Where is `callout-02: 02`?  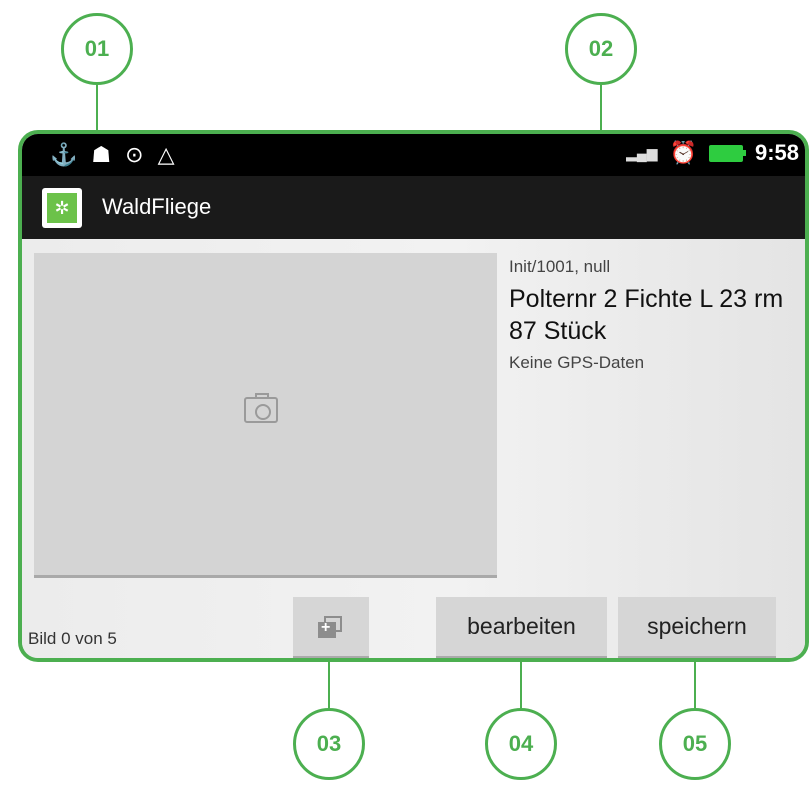
callout-02: 02 is located at coordinates (601, 49).